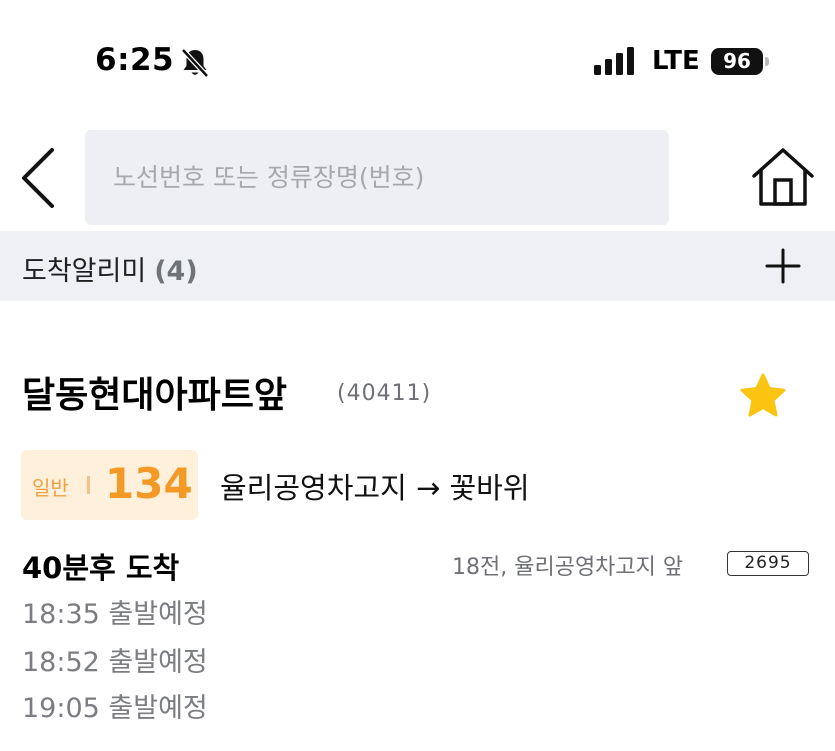  I want to click on route-type: 일반, so click(50, 488).